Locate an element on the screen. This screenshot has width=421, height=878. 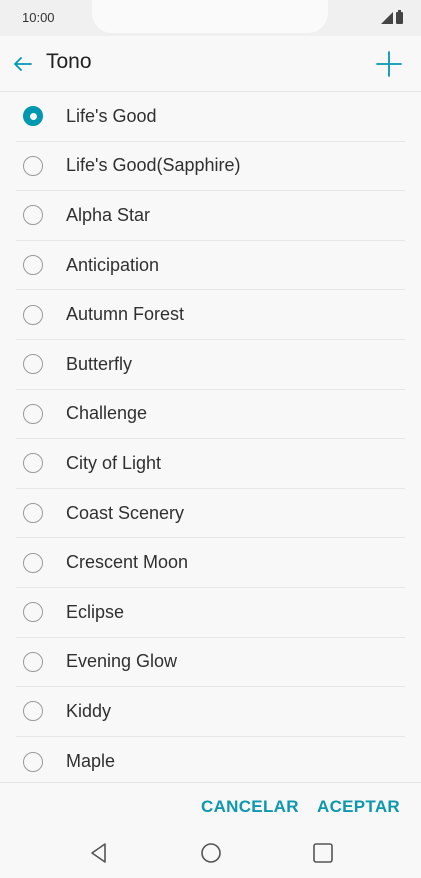
ringtone-label: Alpha Star is located at coordinates (108, 214).